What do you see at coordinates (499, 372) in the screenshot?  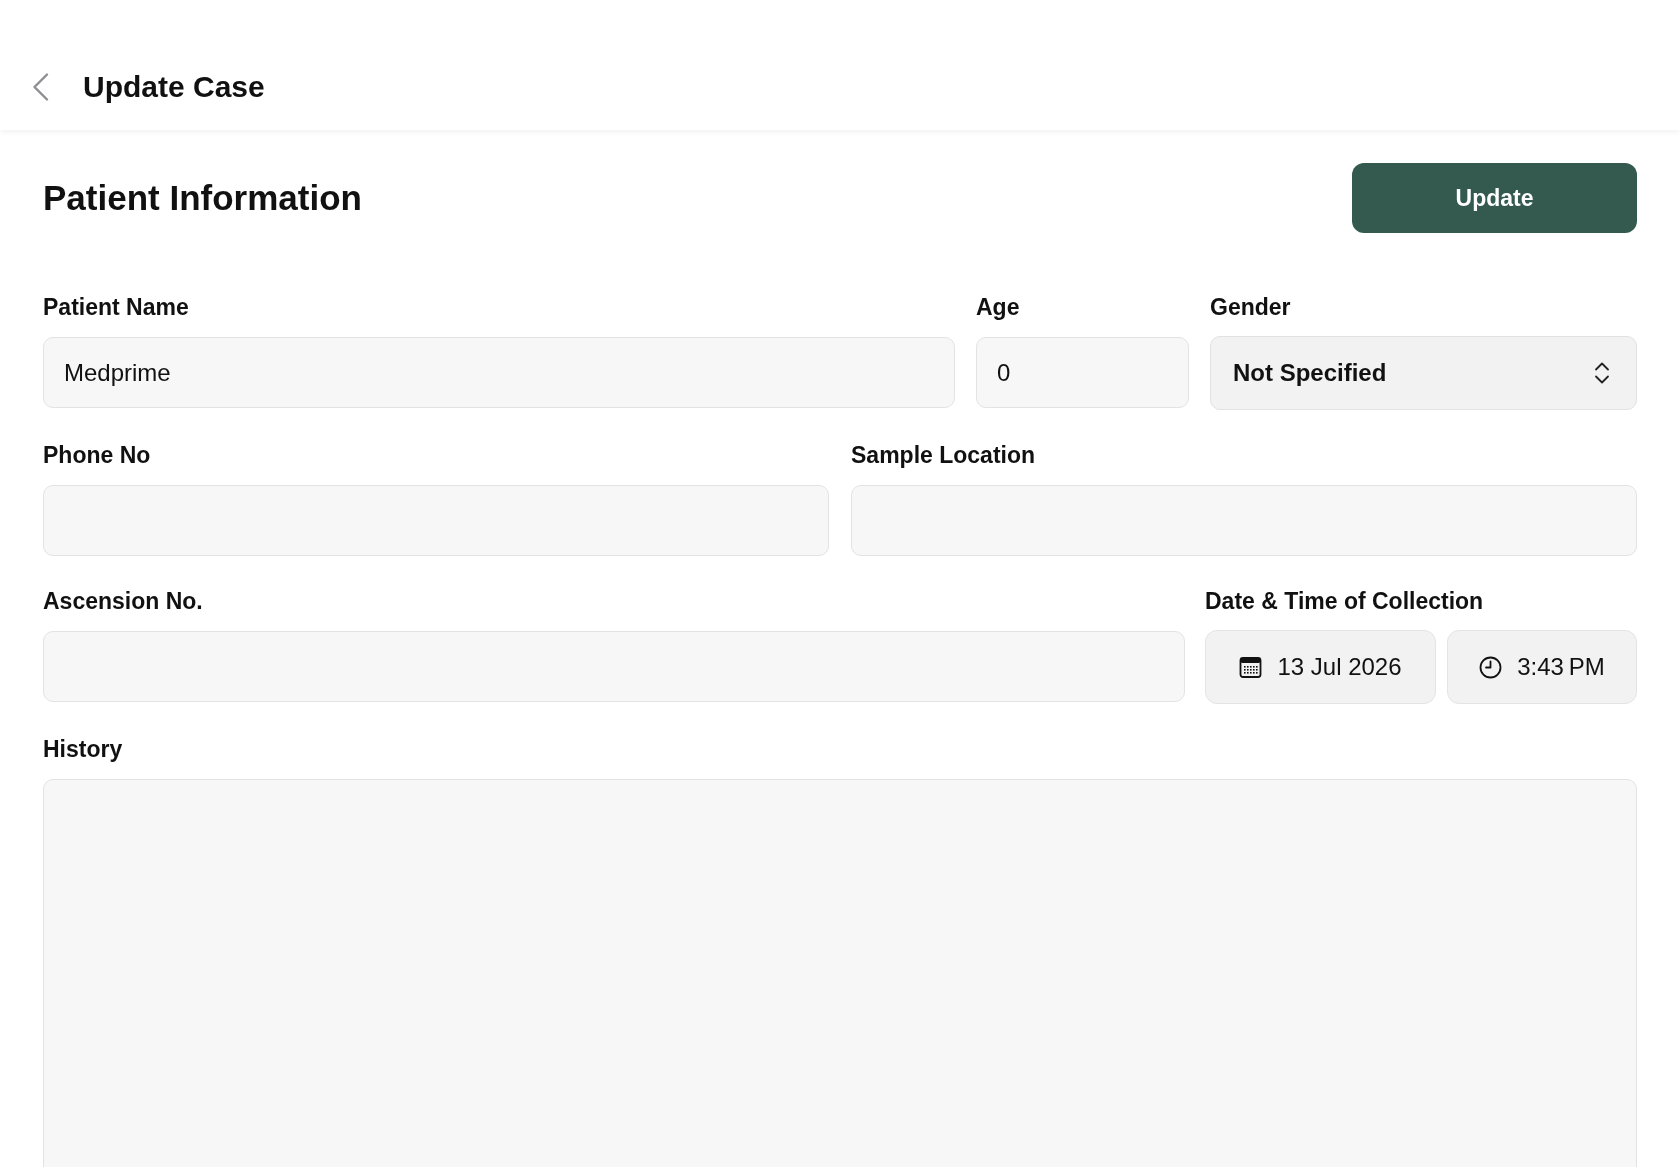 I see `input-field: Medprime` at bounding box center [499, 372].